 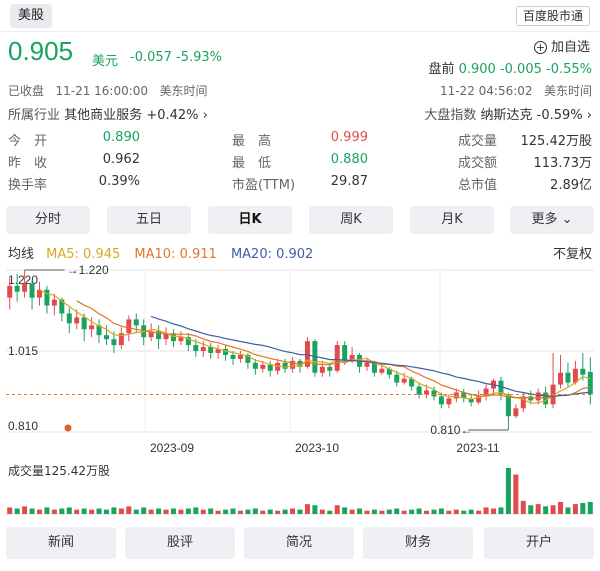 What do you see at coordinates (516, 90) in the screenshot?
I see `premarket-time-row: 11-22 04:56:02 美东时间` at bounding box center [516, 90].